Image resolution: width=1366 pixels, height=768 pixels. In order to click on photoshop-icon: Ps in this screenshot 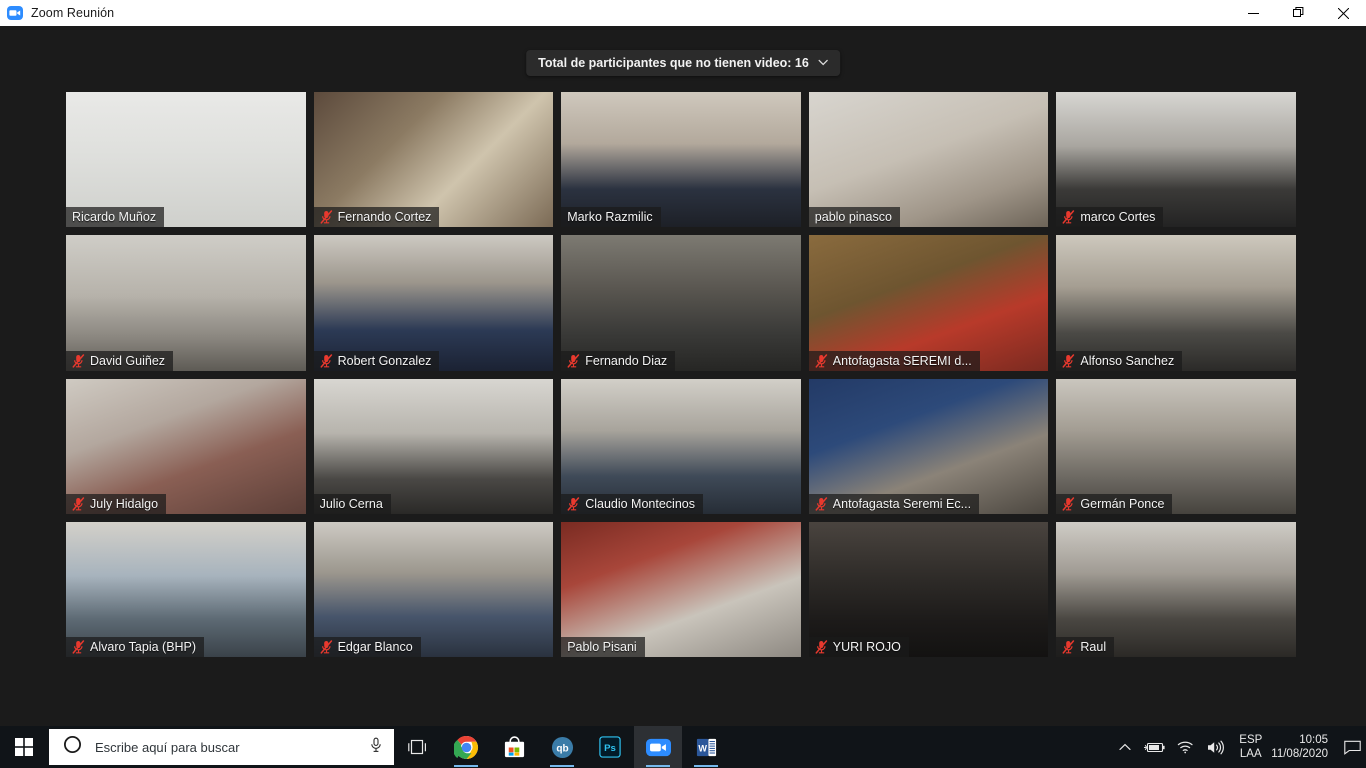, I will do `click(610, 747)`.